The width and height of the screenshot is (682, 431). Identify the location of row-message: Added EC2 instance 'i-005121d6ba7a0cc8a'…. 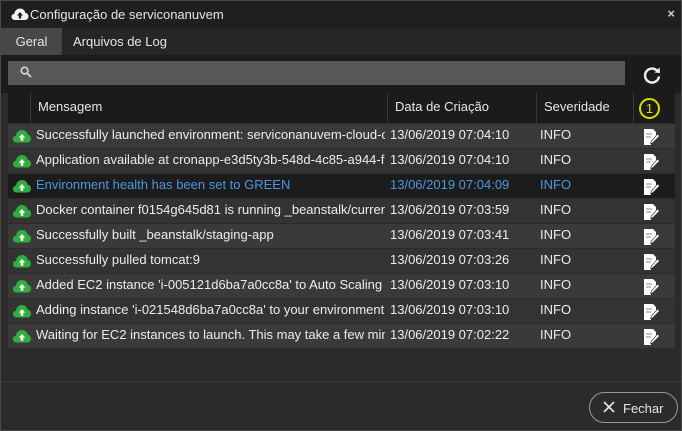
(210, 284).